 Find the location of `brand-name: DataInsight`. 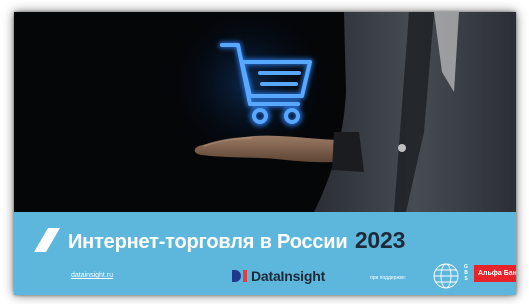

brand-name: DataInsight is located at coordinates (288, 276).